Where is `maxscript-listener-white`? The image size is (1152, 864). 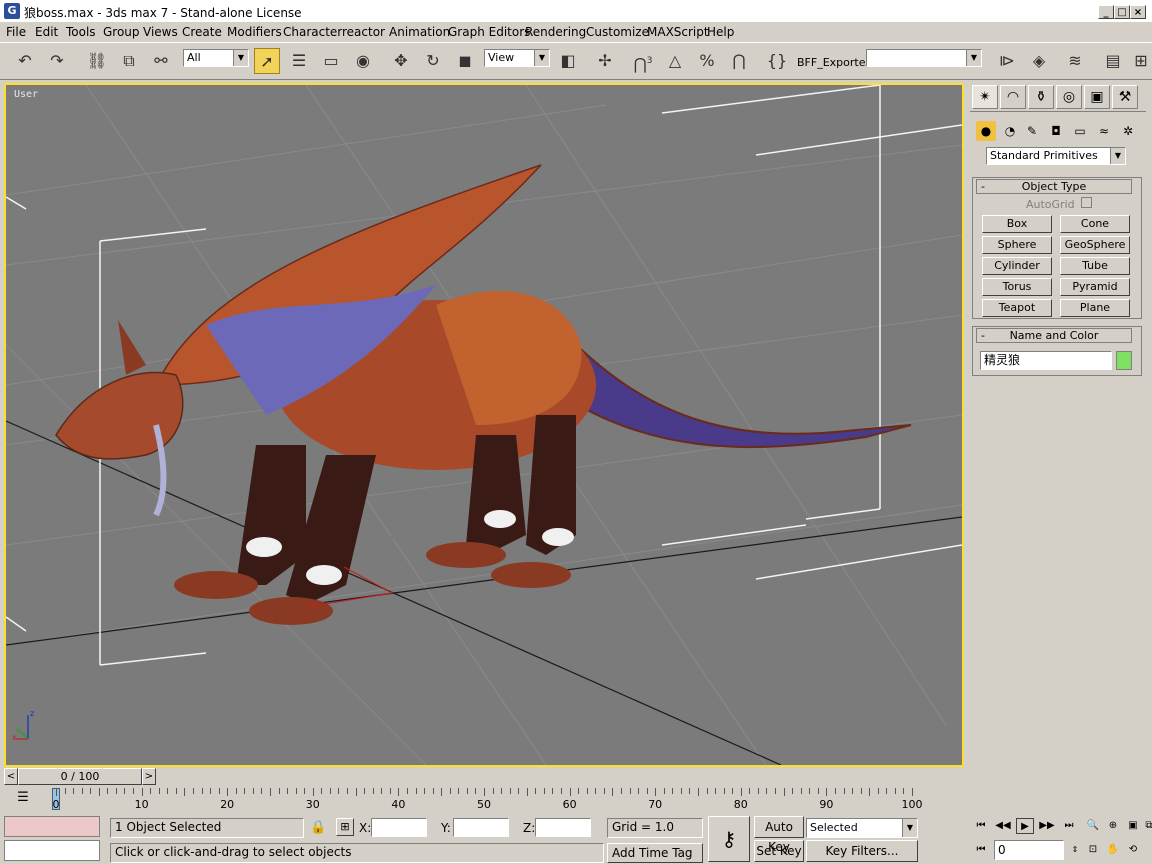
maxscript-listener-white is located at coordinates (52, 850).